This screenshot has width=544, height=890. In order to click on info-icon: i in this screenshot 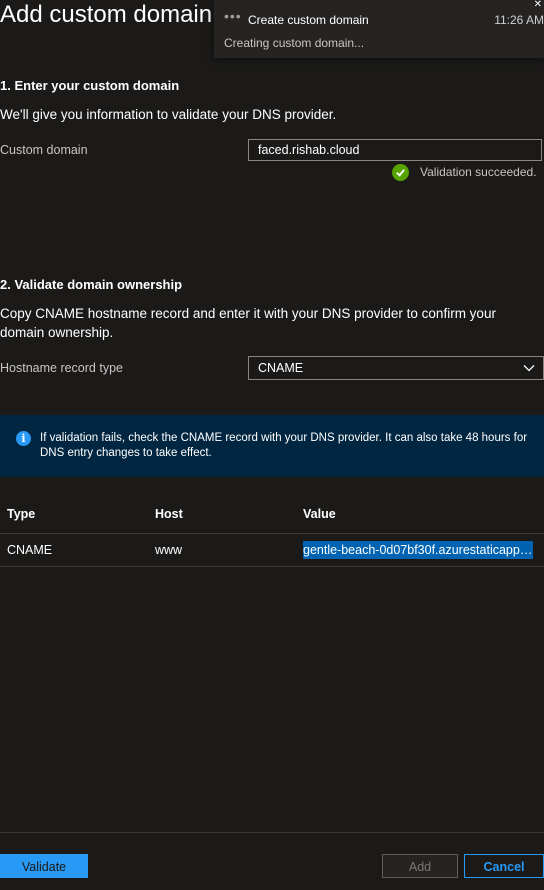, I will do `click(23, 438)`.